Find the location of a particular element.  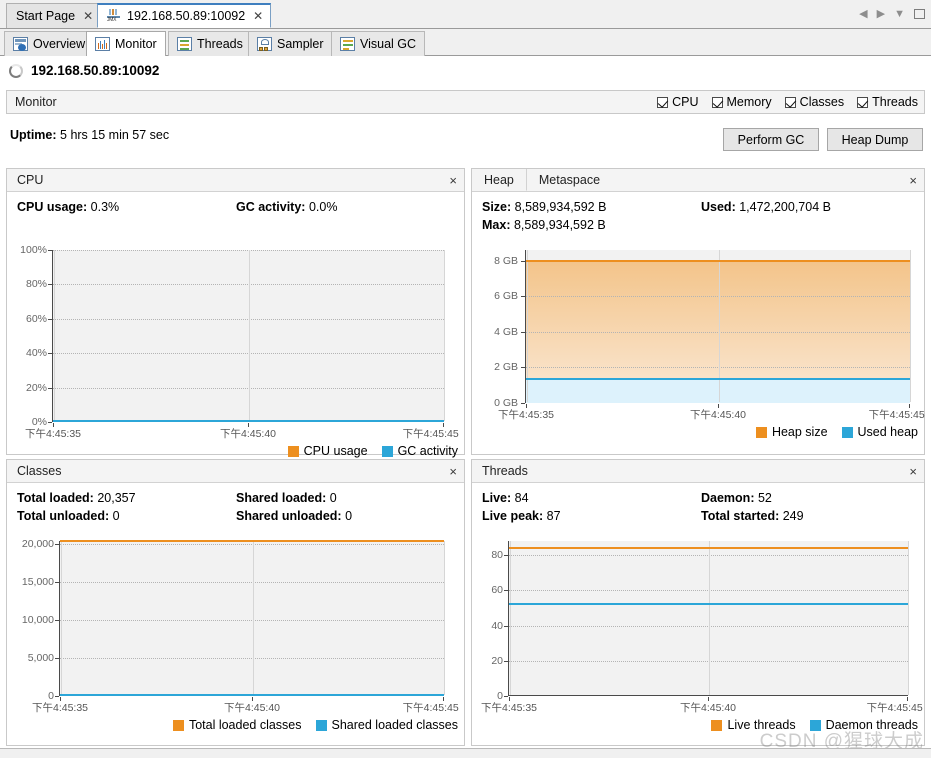

legend-item: Shared loaded classes is located at coordinates (386, 725).